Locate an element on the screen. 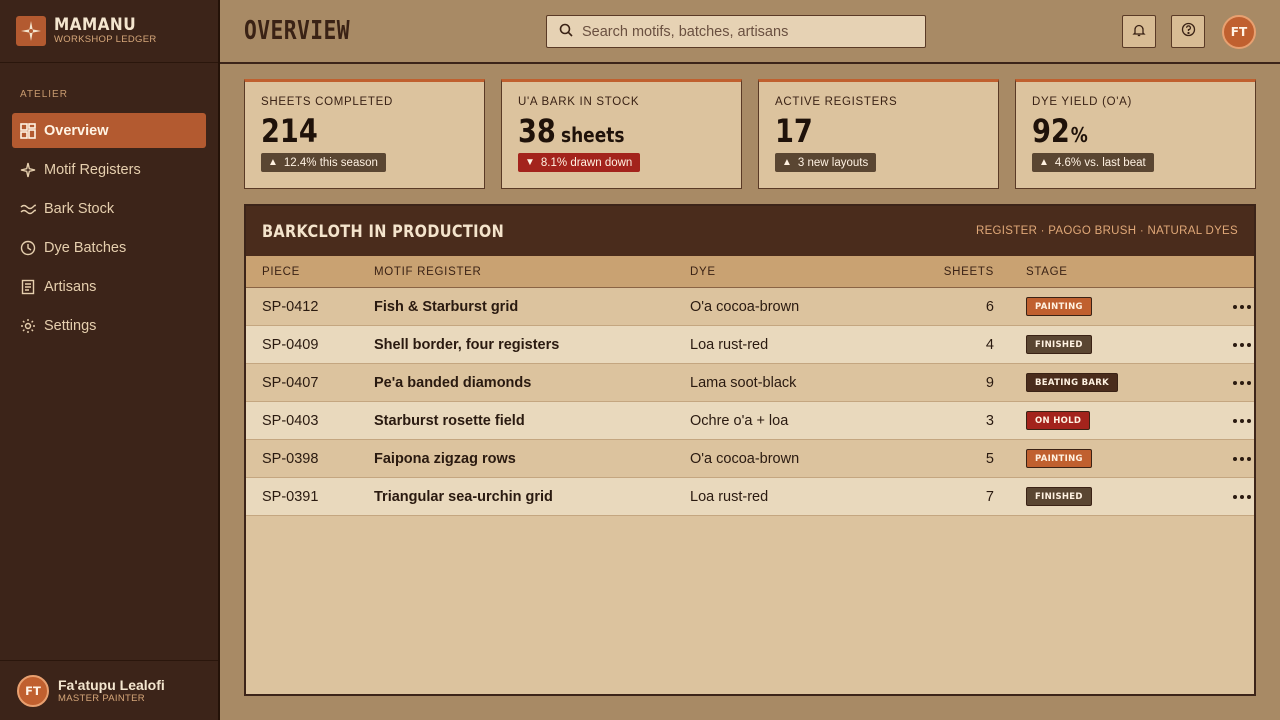 Image resolution: width=1280 pixels, height=720 pixels. trend-badge: ▲ 3 new layouts is located at coordinates (826, 162).